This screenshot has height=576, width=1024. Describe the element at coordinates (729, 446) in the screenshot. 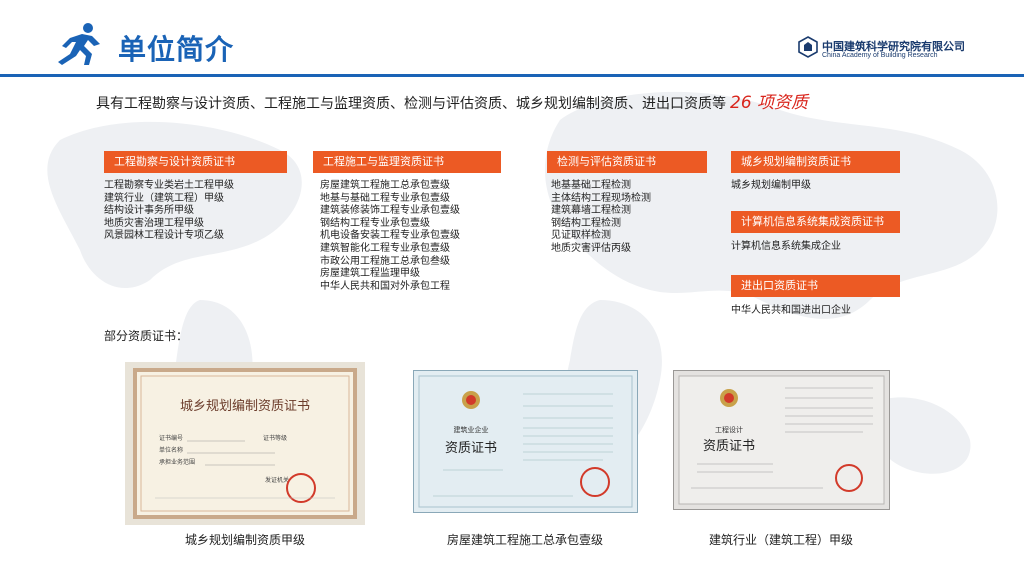

I see `design-cert-title: 资质证书` at that location.